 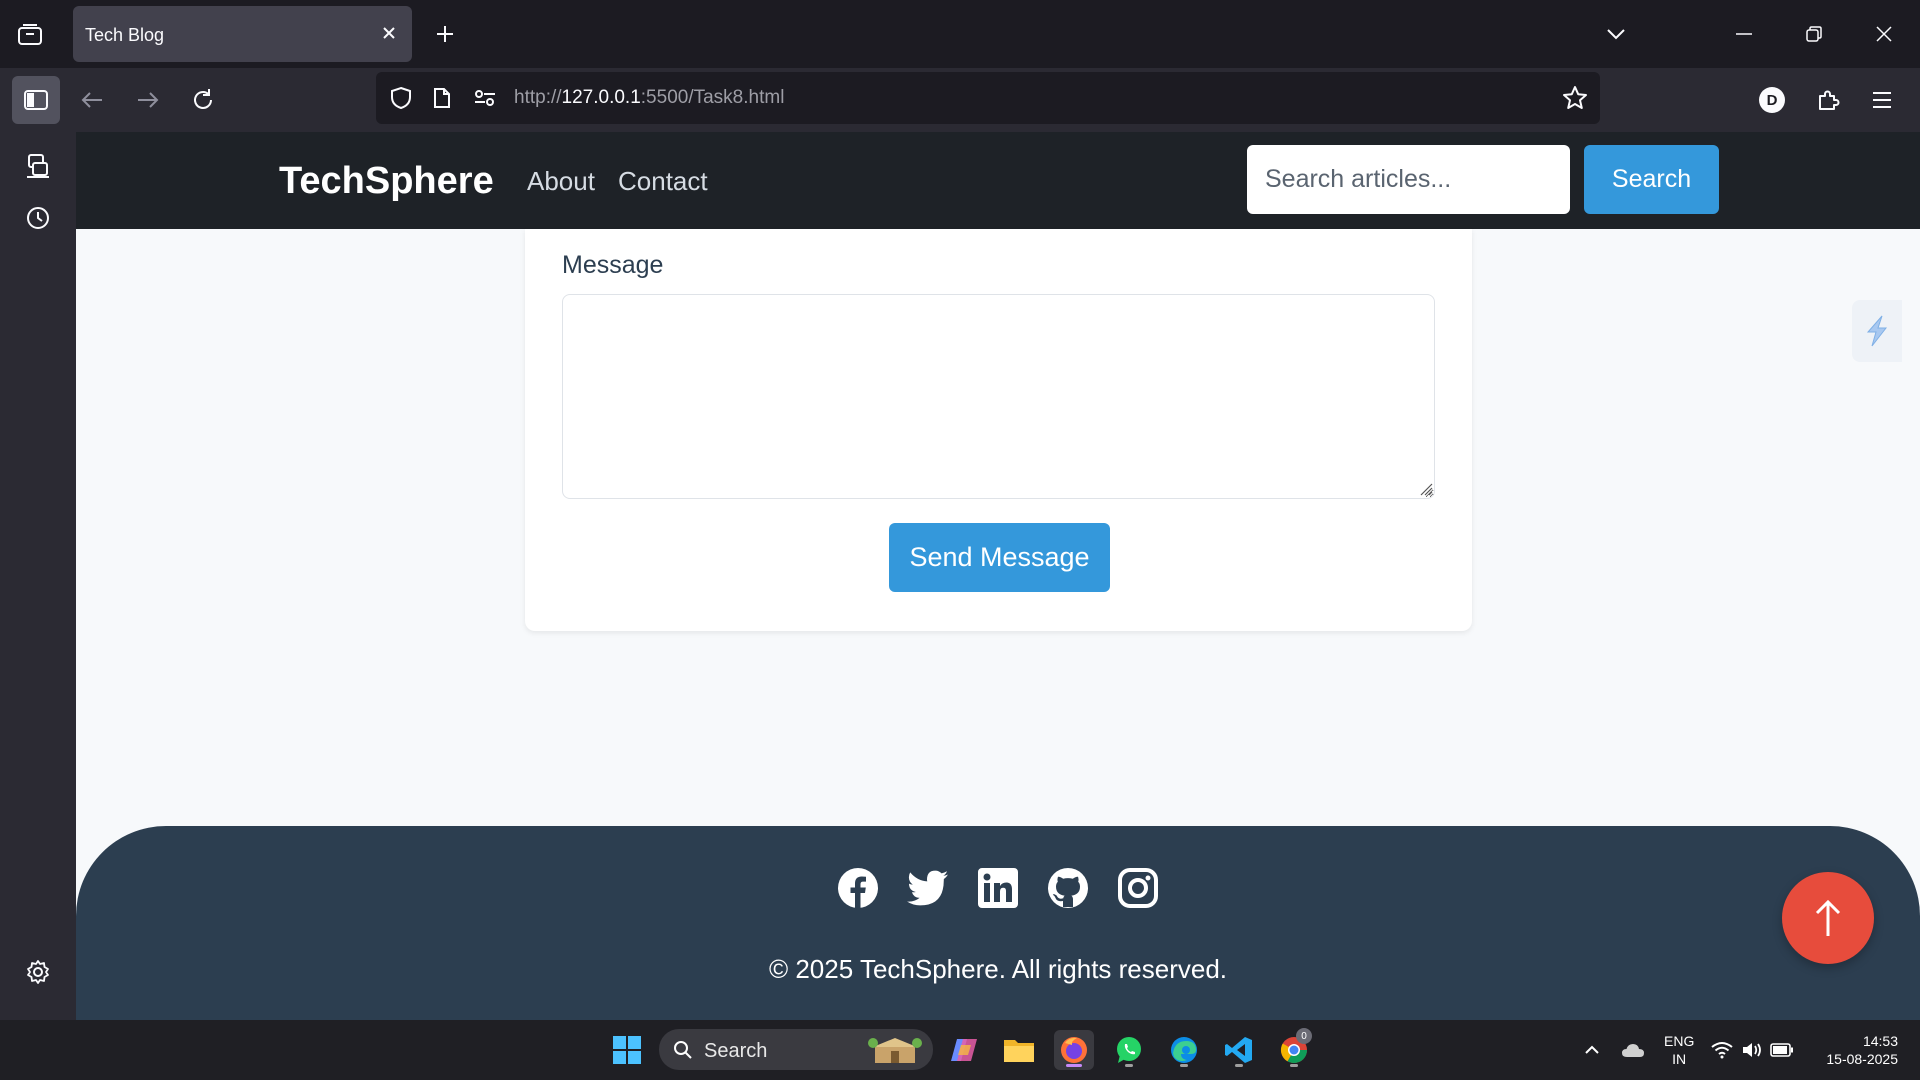 I want to click on menu-icon, so click(x=1882, y=100).